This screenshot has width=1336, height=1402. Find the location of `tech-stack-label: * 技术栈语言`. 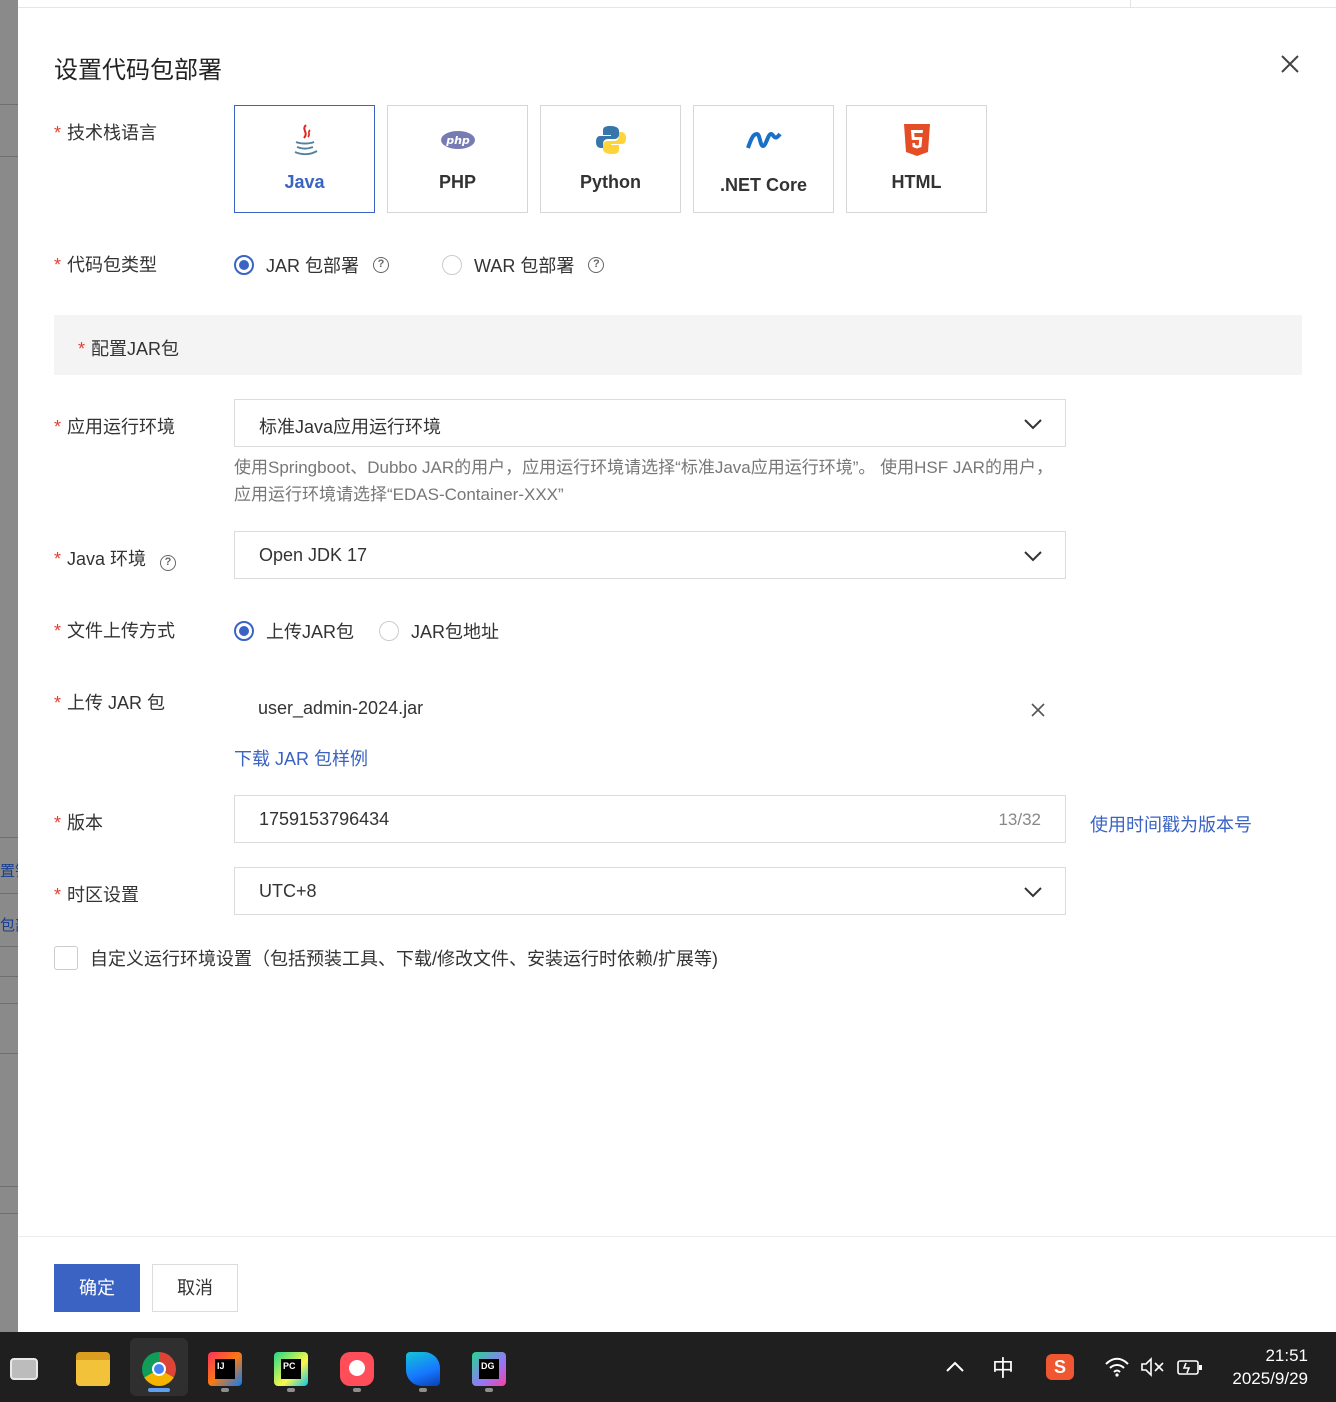

tech-stack-label: * 技术栈语言 is located at coordinates (106, 133).